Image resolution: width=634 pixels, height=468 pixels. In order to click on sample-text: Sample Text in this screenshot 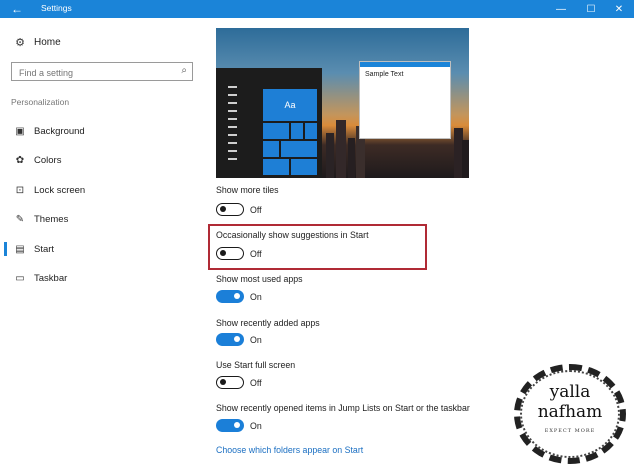, I will do `click(384, 74)`.